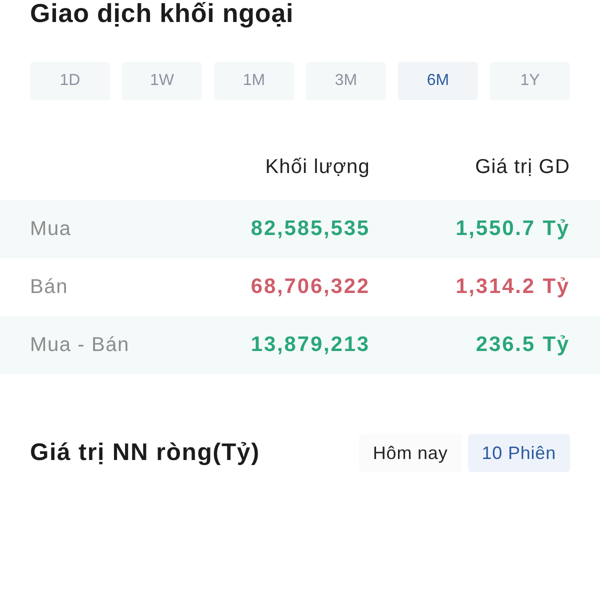 The width and height of the screenshot is (600, 600). I want to click on value-cell: 1,550.7 Tỷ, so click(513, 229).